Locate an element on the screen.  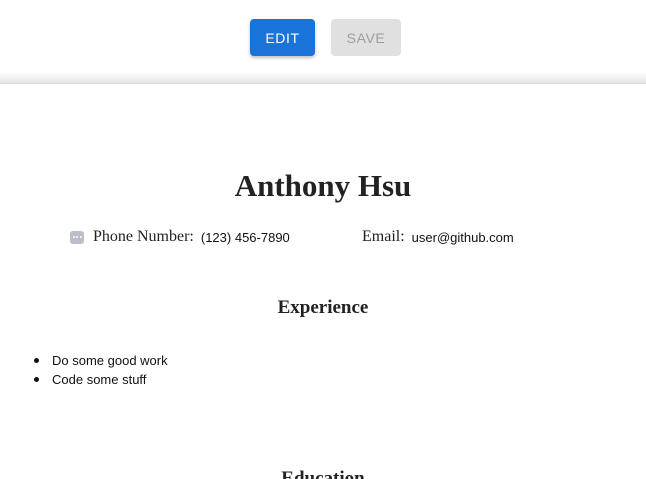
toolbar-divider-shadow is located at coordinates (323, 78).